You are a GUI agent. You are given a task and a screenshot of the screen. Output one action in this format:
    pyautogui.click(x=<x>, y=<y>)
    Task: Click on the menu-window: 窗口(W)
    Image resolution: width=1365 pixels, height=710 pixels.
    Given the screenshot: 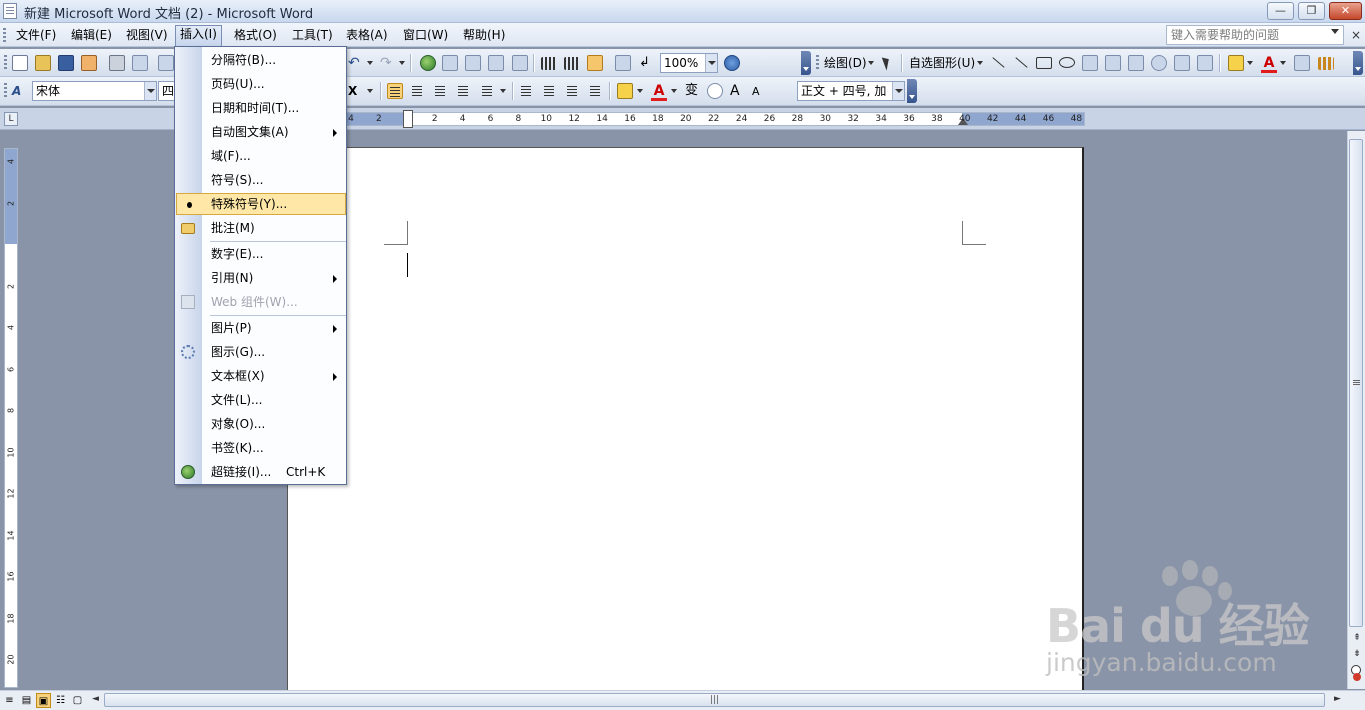 What is the action you would take?
    pyautogui.click(x=425, y=35)
    